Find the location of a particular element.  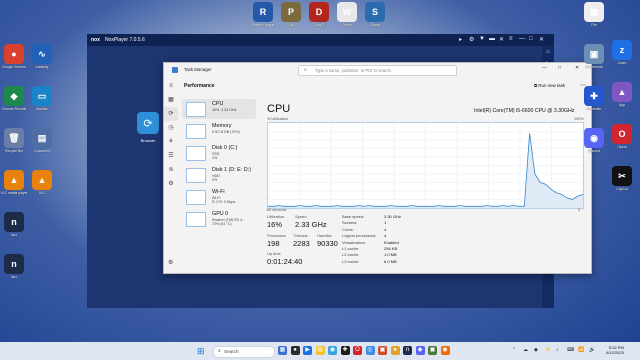

close-button: ✕ is located at coordinates (577, 68).